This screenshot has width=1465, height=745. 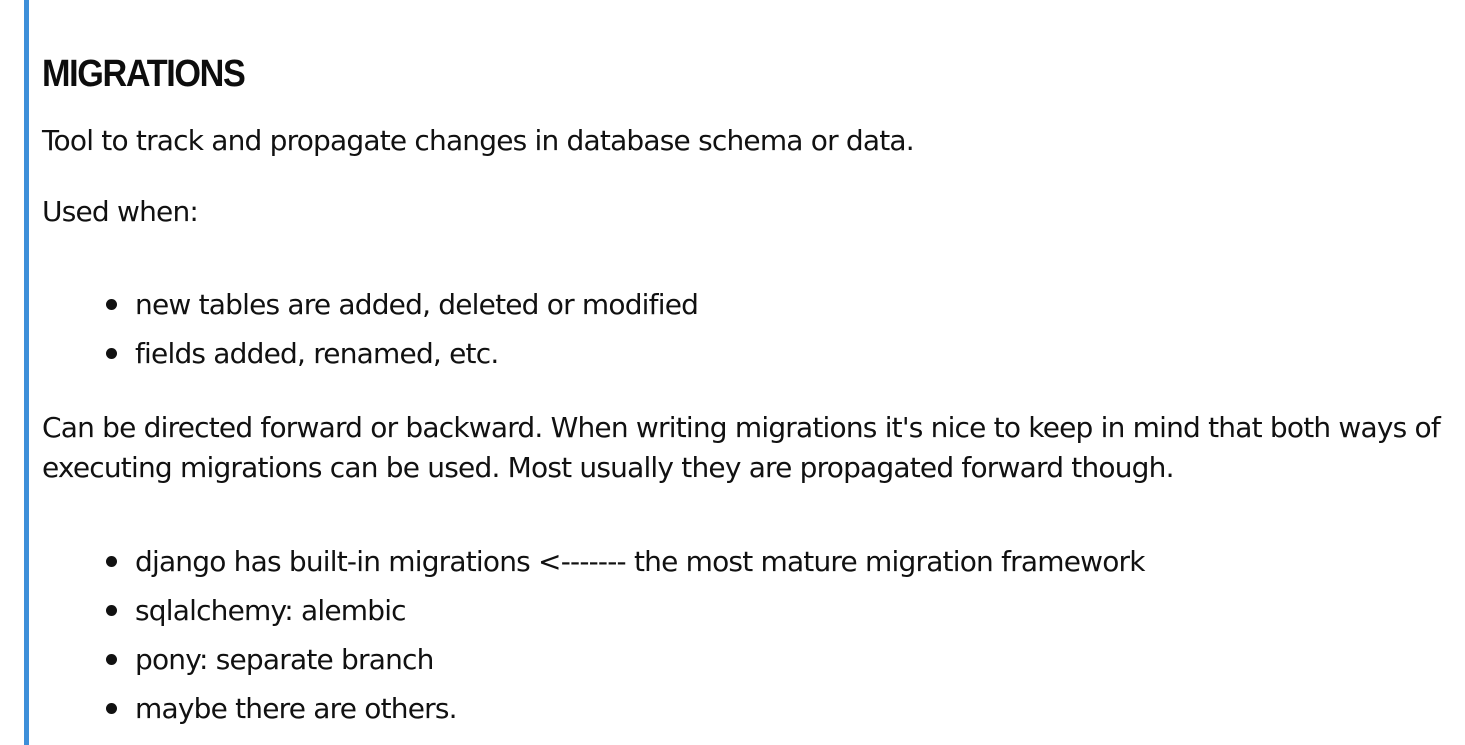 I want to click on page-title: MIGRATIONS, so click(x=144, y=74).